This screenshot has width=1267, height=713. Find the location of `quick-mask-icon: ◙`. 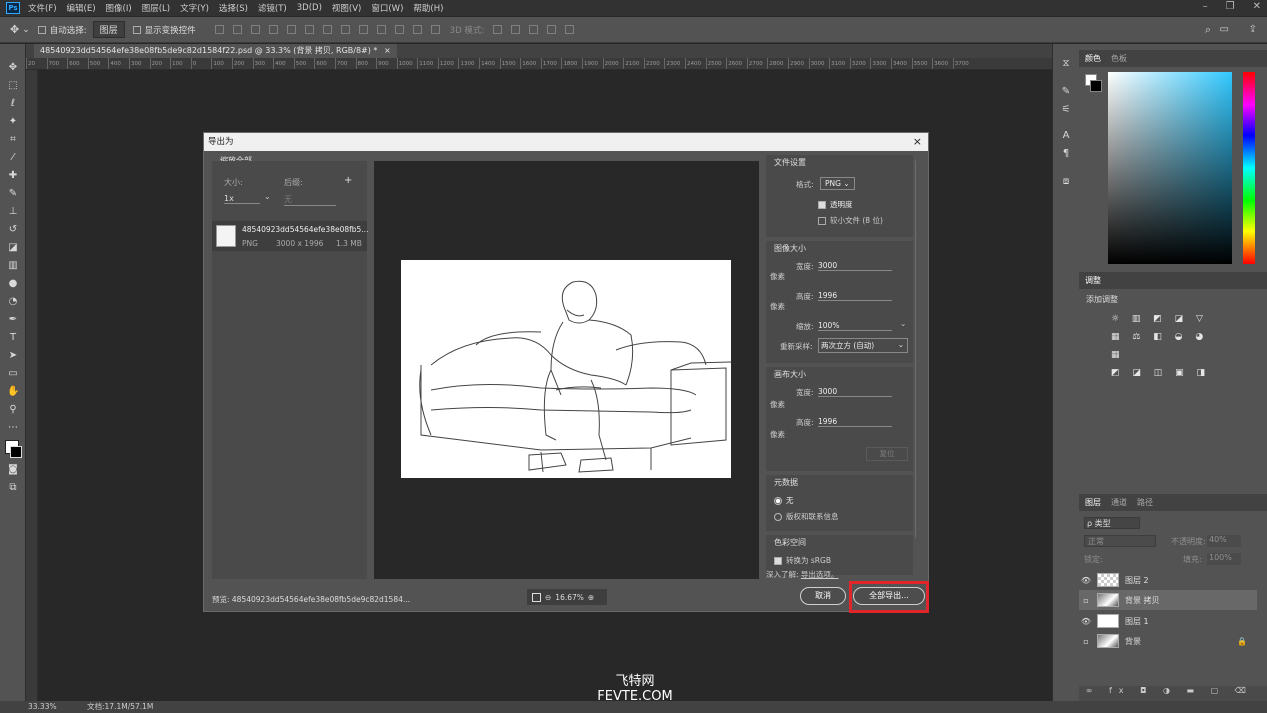

quick-mask-icon: ◙ is located at coordinates (13, 470).